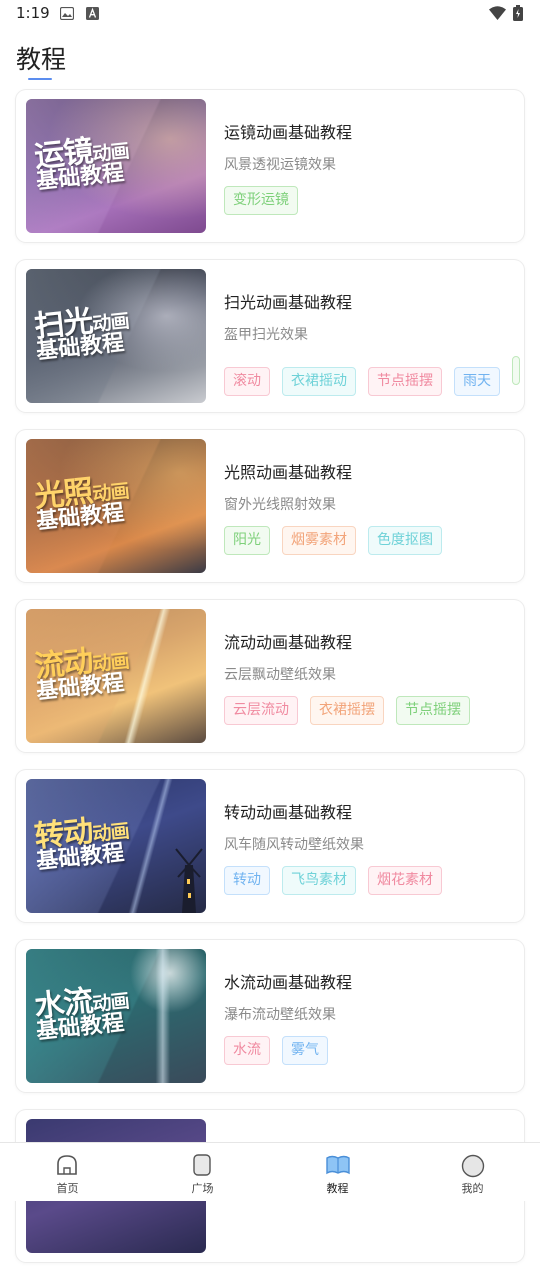 This screenshot has width=540, height=1280. Describe the element at coordinates (319, 381) in the screenshot. I see `tag: 衣裙摇动` at that location.